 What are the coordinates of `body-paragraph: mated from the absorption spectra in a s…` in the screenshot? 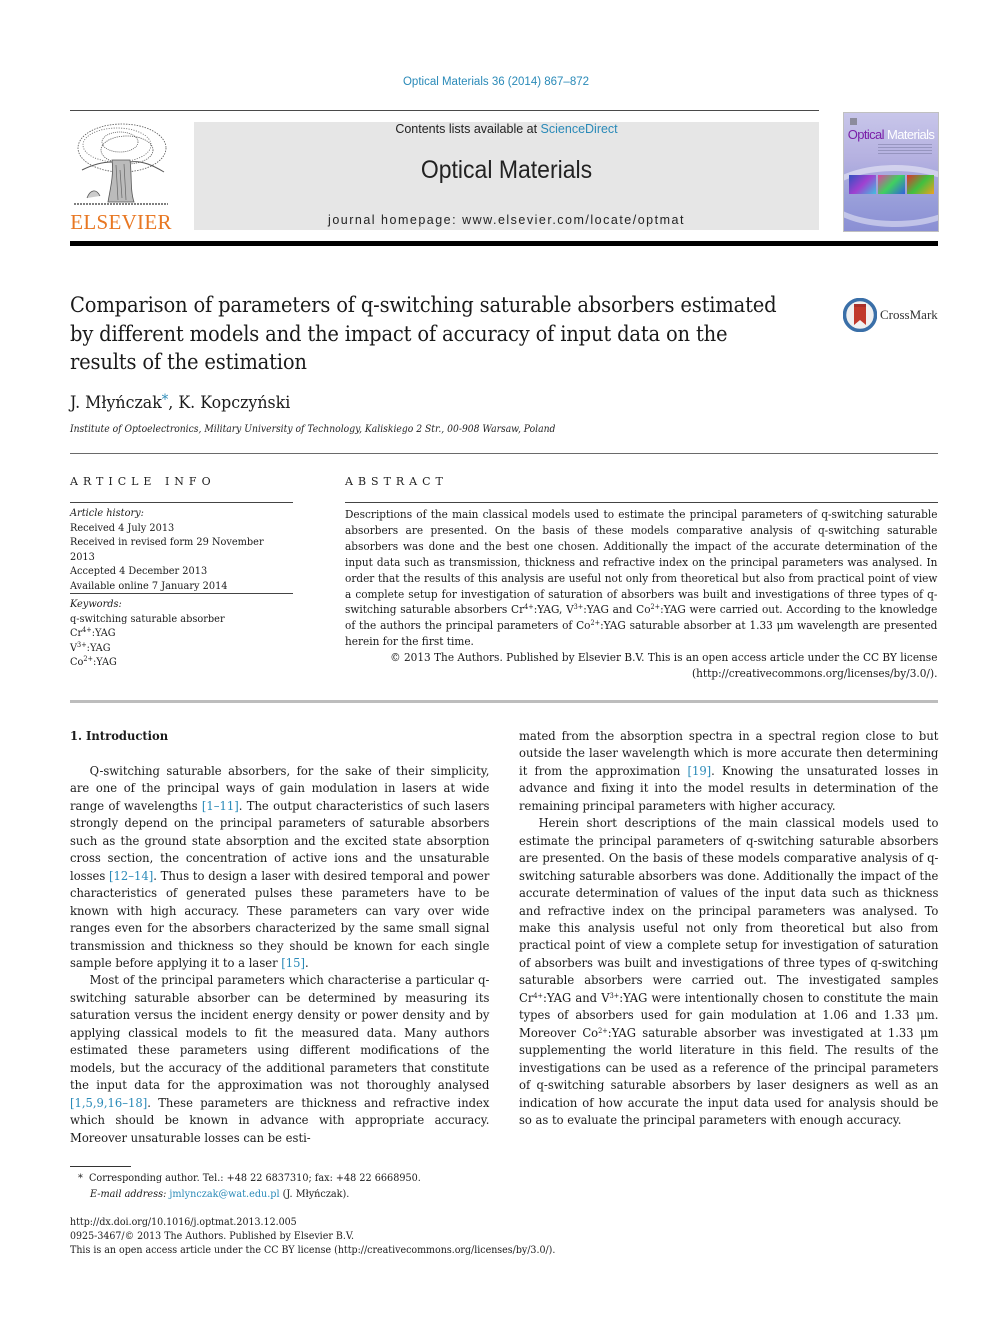 It's located at (728, 770).